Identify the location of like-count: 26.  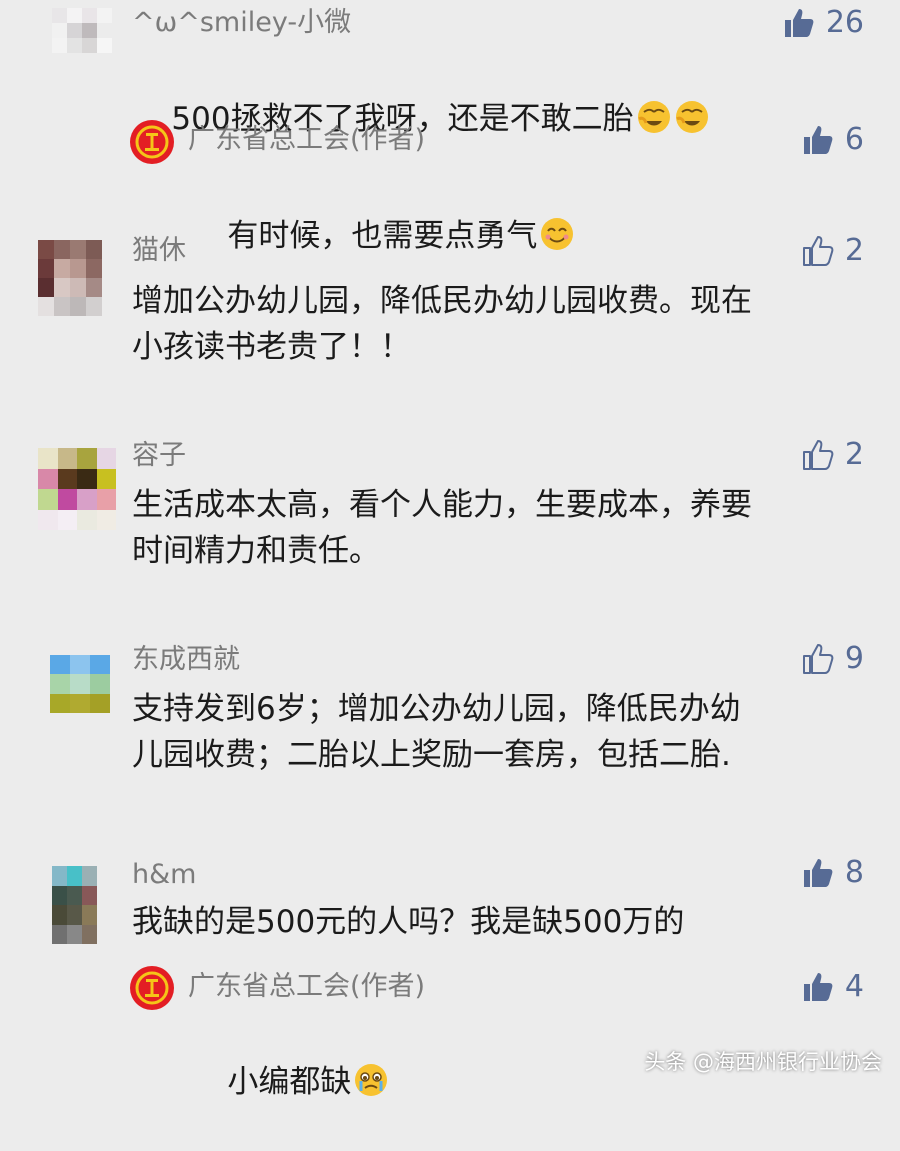
(844, 22).